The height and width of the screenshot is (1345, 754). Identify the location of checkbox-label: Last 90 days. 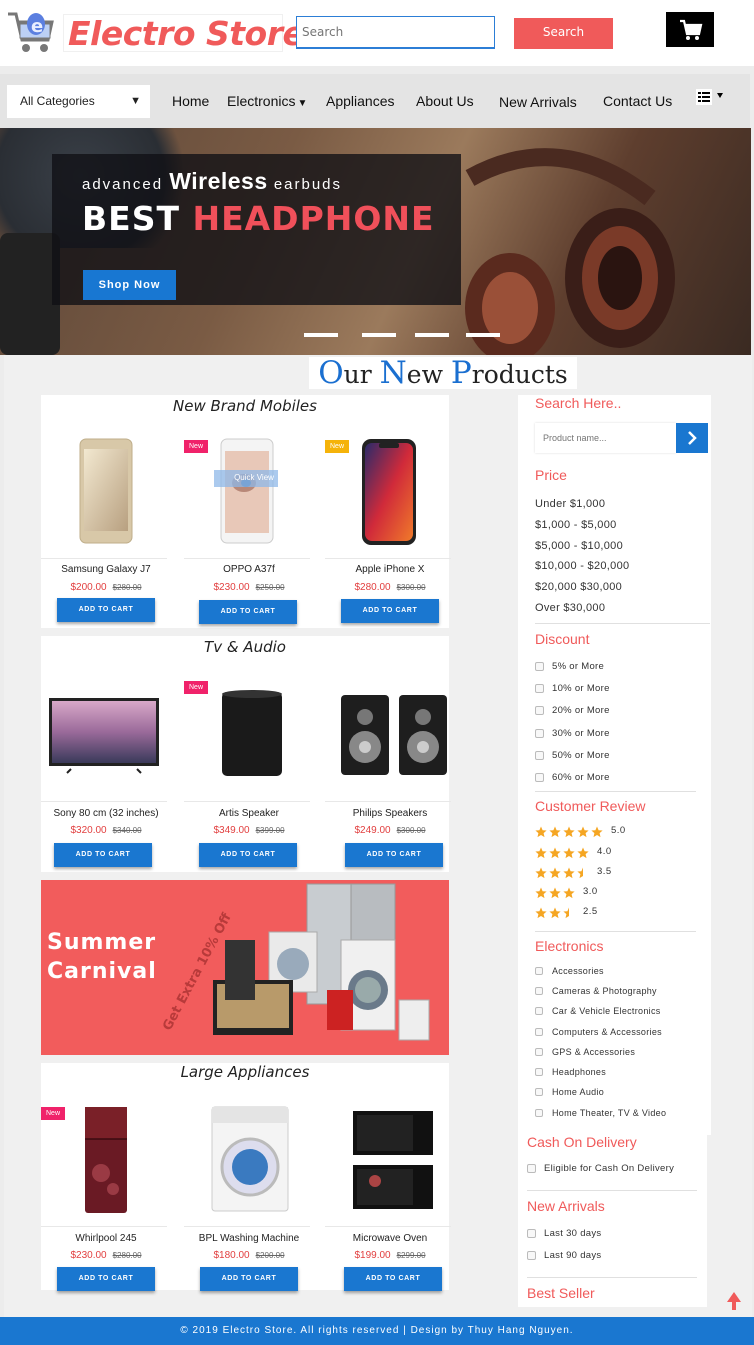
(573, 1255).